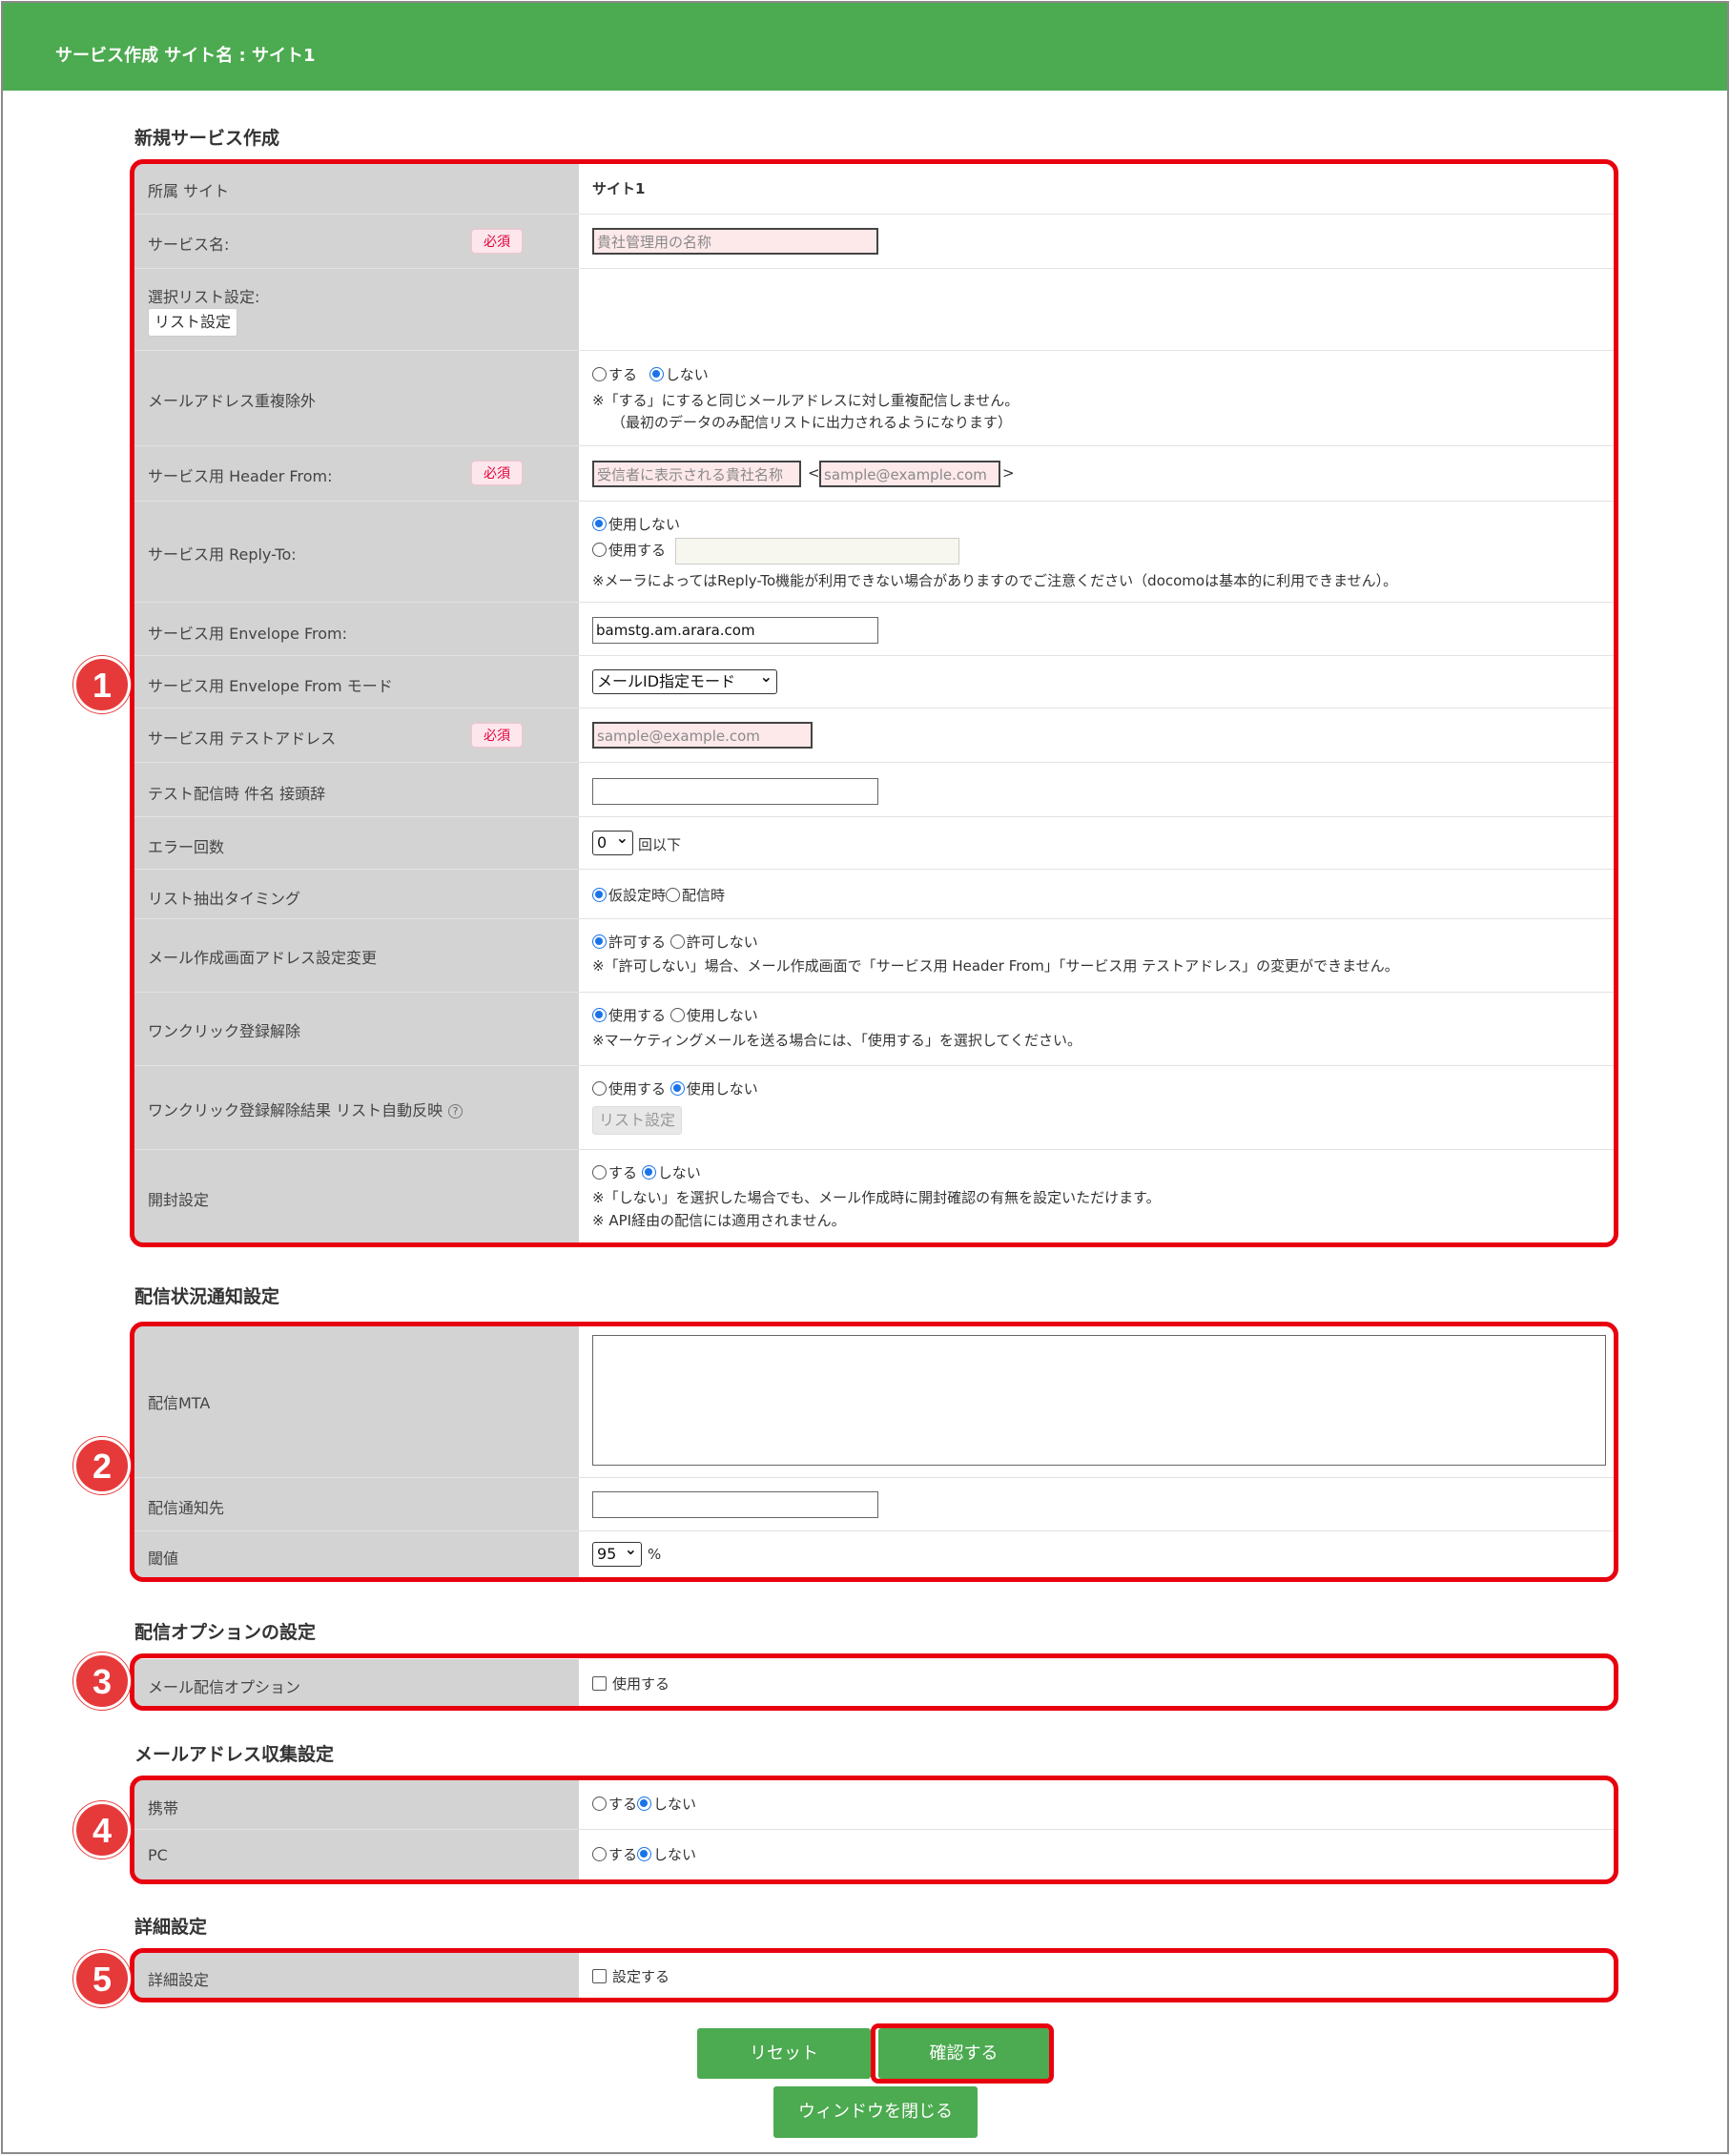 The image size is (1730, 2156). What do you see at coordinates (865, 47) in the screenshot?
I see `page-header: サービス作成 サイト名 : サイト1` at bounding box center [865, 47].